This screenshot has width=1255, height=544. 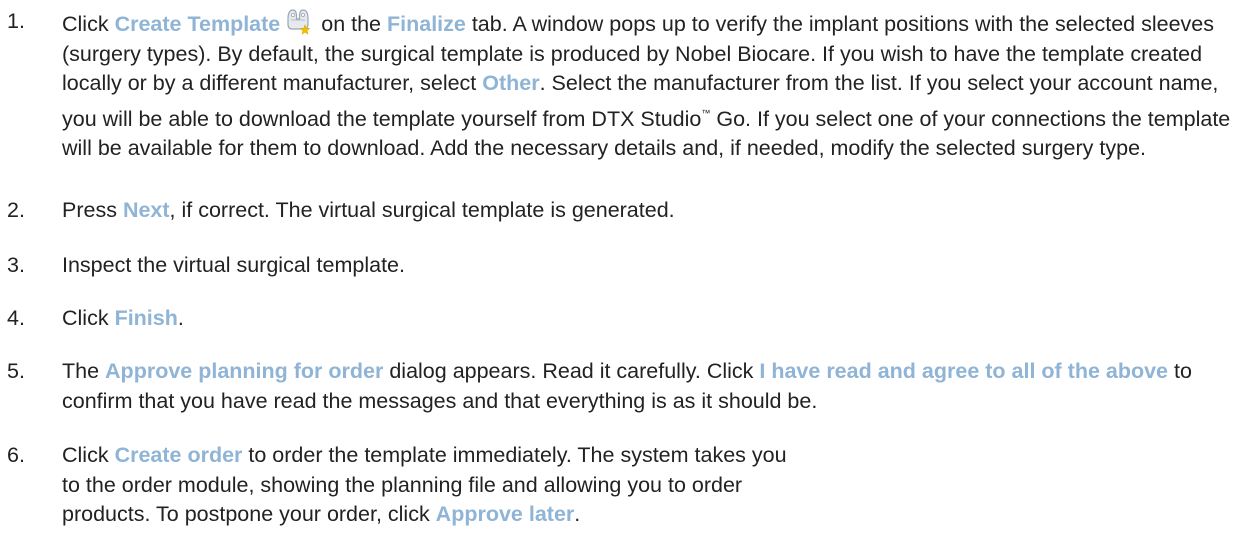 What do you see at coordinates (178, 455) in the screenshot?
I see `create-order-button-label: Create order` at bounding box center [178, 455].